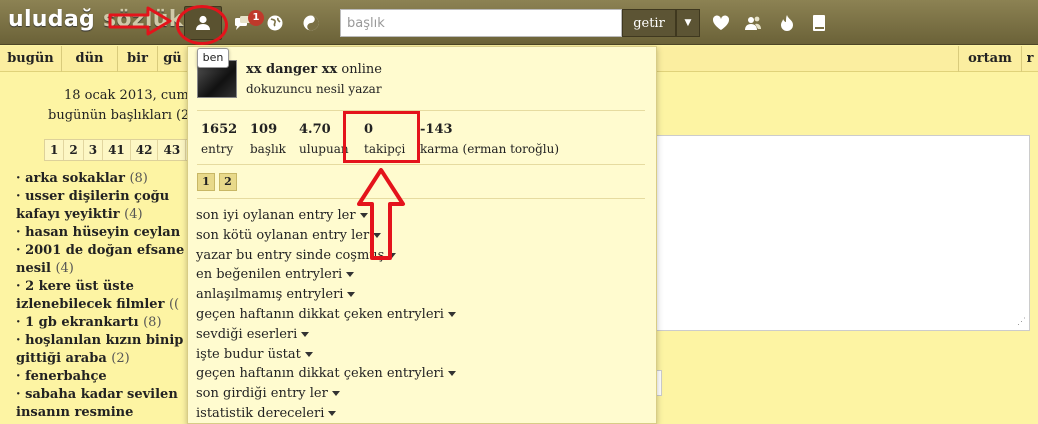  I want to click on globe-icon, so click(275, 23).